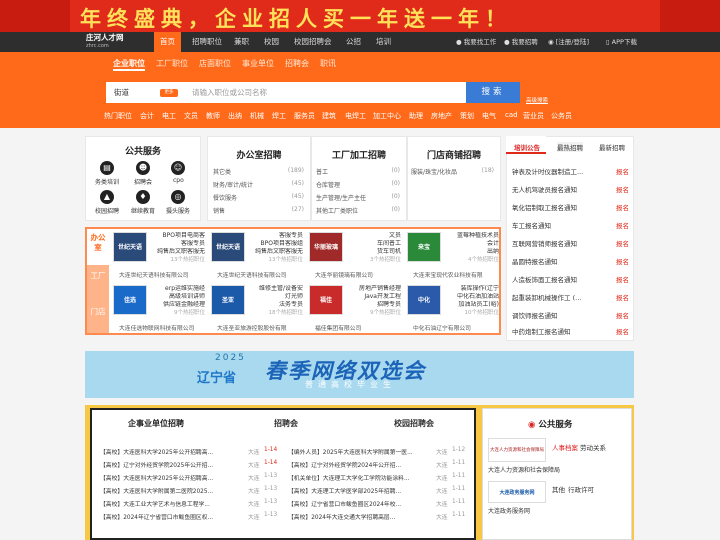 This screenshot has height=540, width=720. Describe the element at coordinates (235, 116) in the screenshot. I see `job-link: 出纳` at that location.